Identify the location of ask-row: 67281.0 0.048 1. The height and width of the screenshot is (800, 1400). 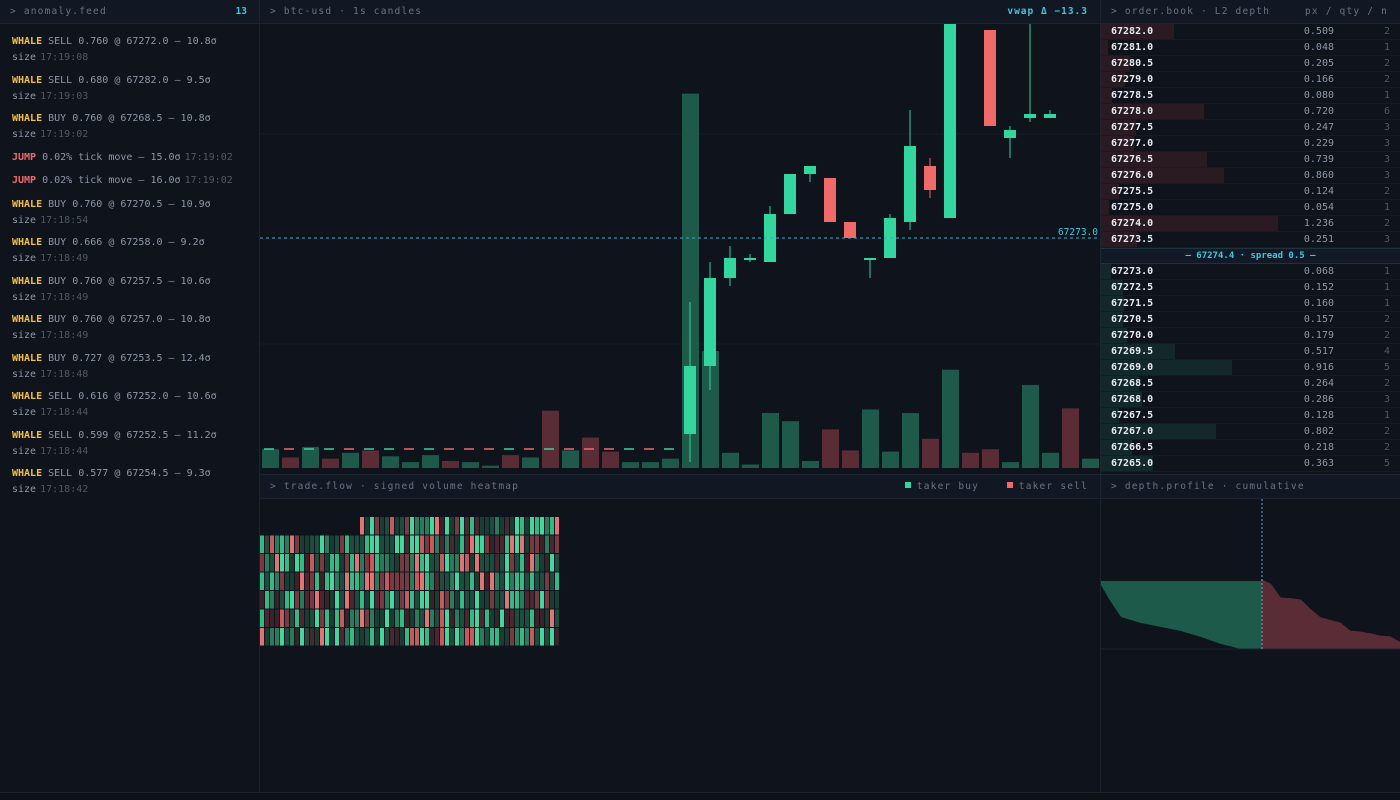
(1250, 48).